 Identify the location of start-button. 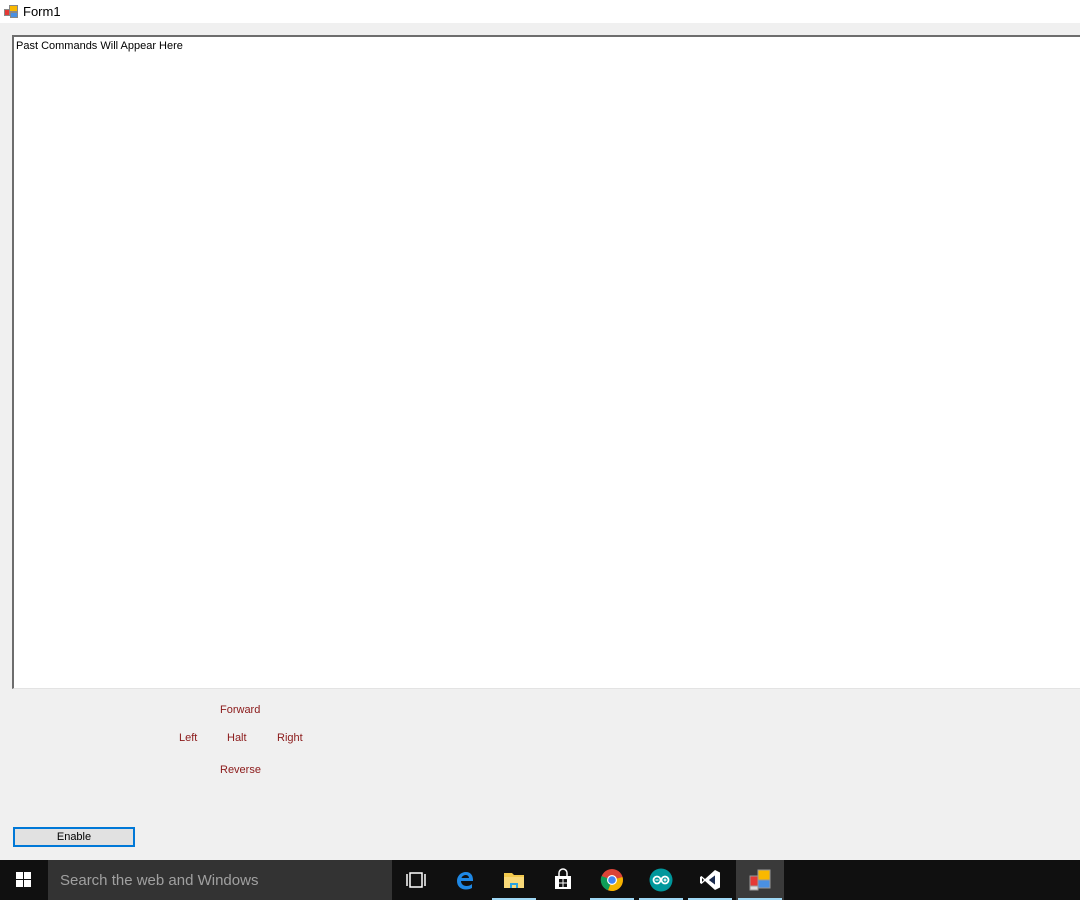
(24, 880).